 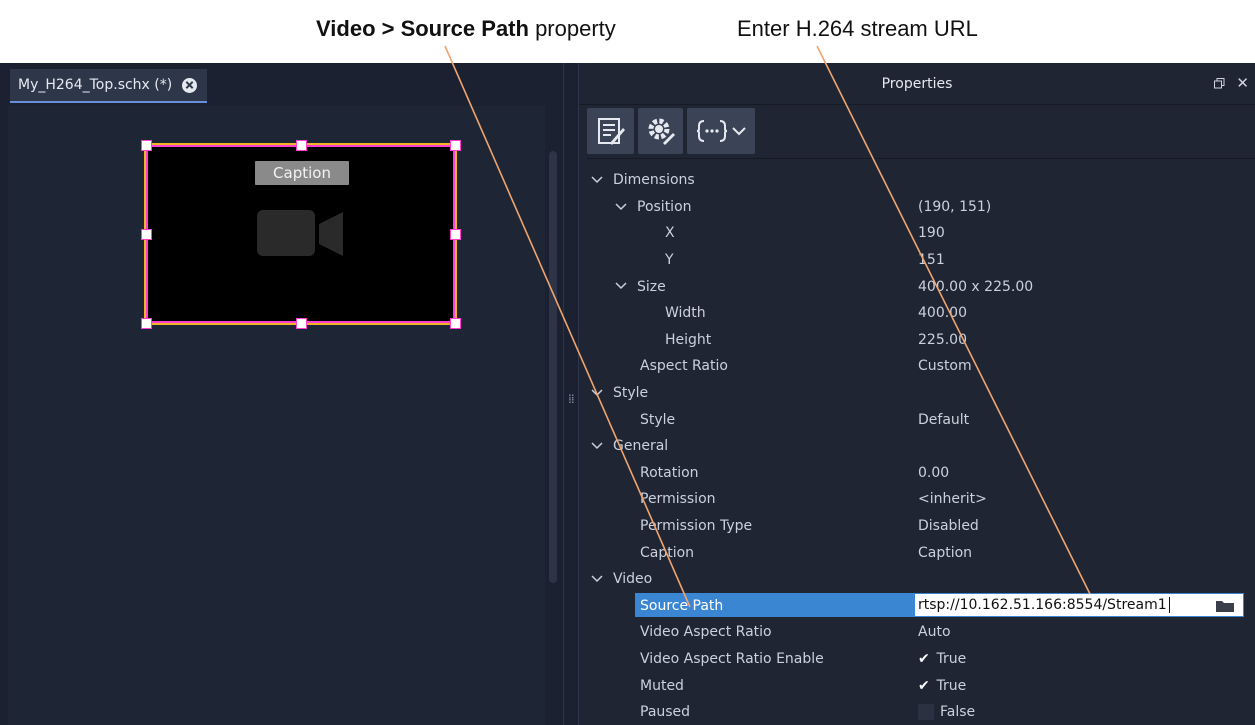 What do you see at coordinates (146, 234) in the screenshot?
I see `resize-handle-middle-left` at bounding box center [146, 234].